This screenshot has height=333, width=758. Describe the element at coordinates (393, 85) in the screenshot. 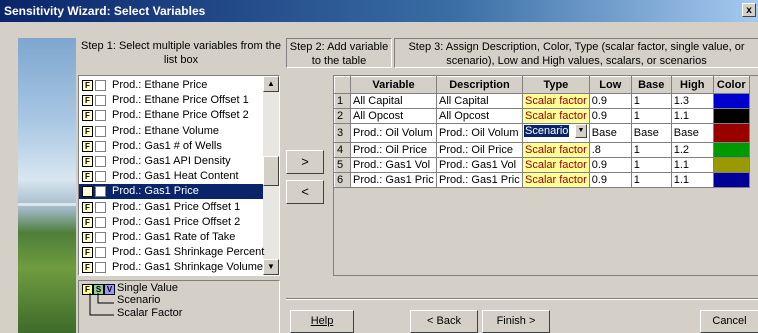

I see `column-header: Variable` at that location.